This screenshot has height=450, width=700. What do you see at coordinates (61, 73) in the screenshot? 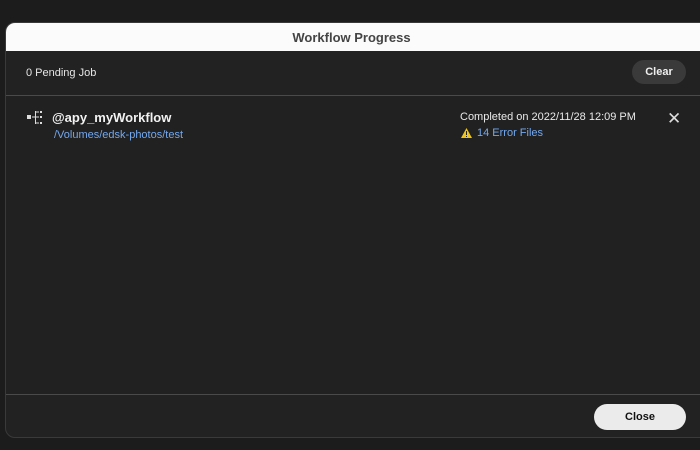
I see `pending-count: 0 Pending Job` at bounding box center [61, 73].